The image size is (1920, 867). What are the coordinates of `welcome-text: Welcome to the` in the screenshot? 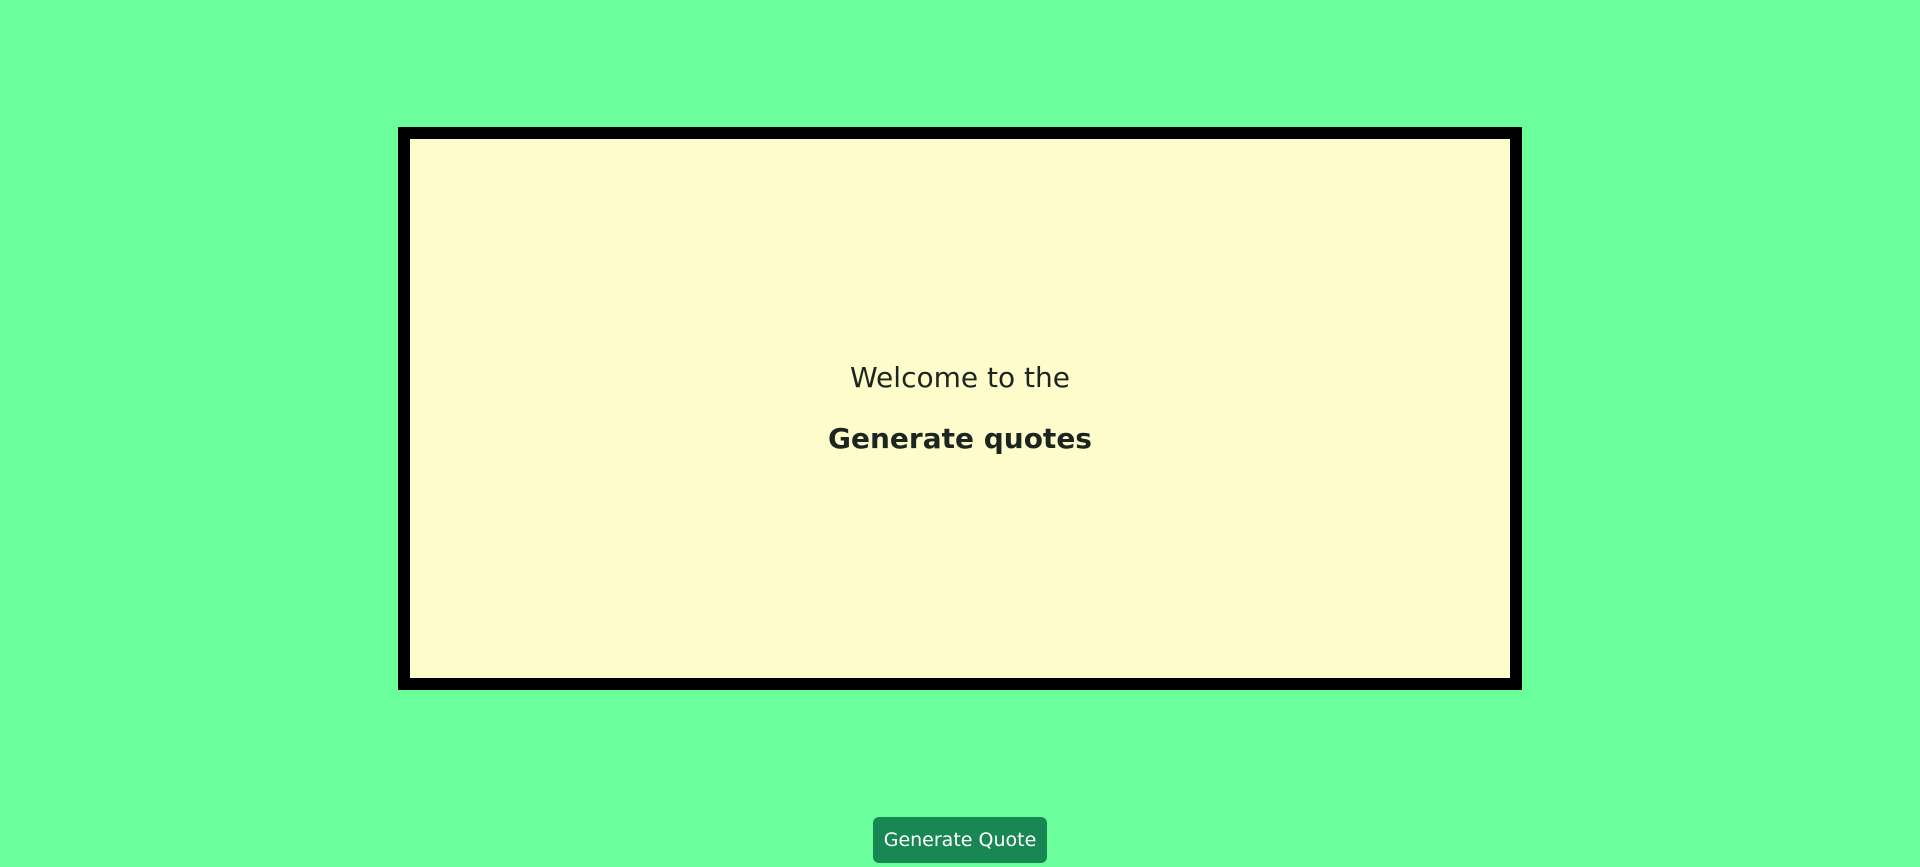 It's located at (960, 378).